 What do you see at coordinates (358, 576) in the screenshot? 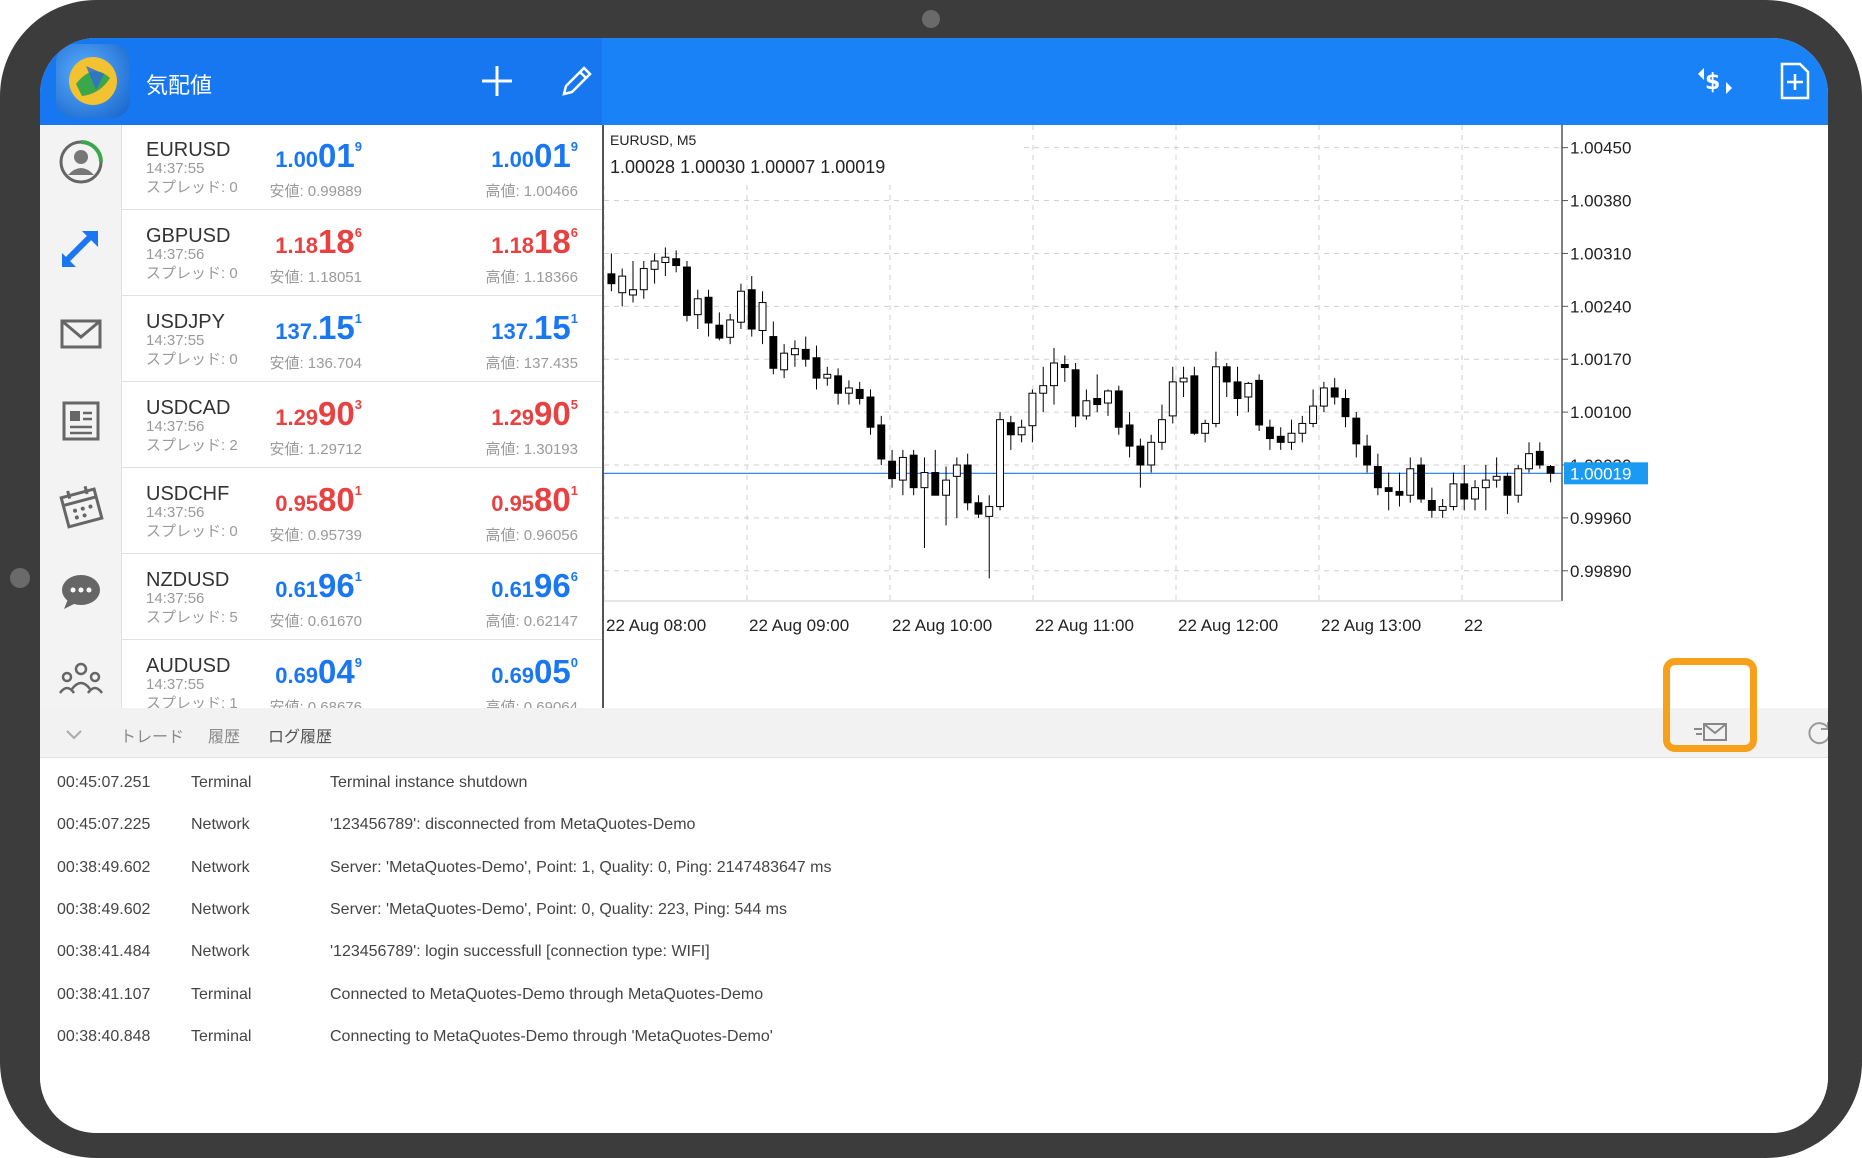
I see `bid-price-fraction: 1` at bounding box center [358, 576].